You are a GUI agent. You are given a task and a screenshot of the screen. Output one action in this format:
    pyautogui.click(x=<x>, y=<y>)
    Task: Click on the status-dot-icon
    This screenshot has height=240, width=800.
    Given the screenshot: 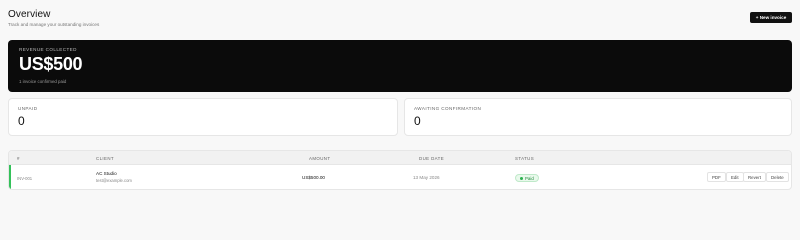 What is the action you would take?
    pyautogui.click(x=521, y=178)
    